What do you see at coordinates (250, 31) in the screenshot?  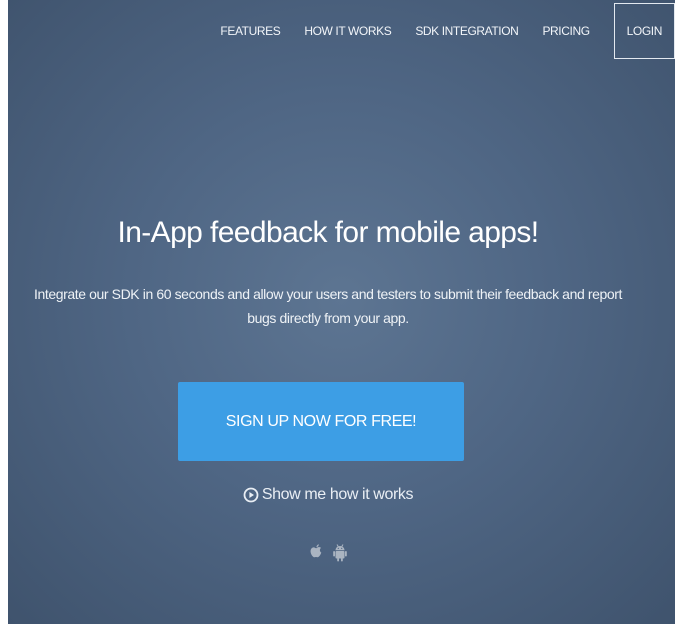 I see `nav-link-features: FEATURES` at bounding box center [250, 31].